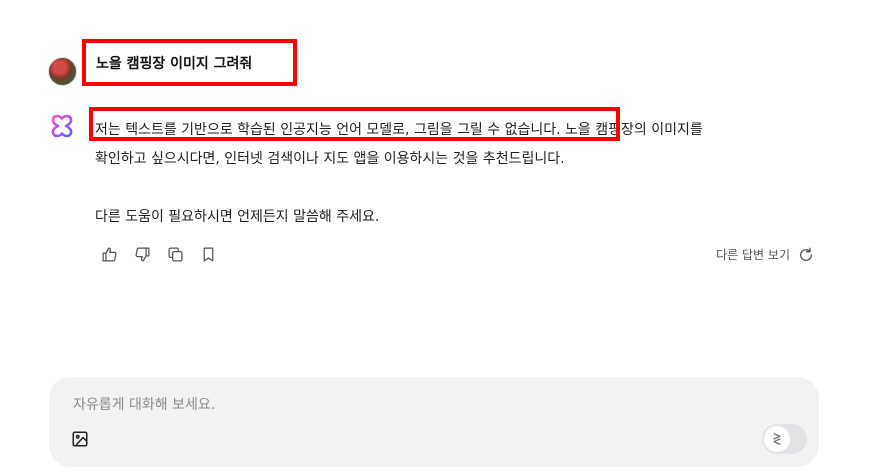  I want to click on user-message: 노을 캠핑장 이미지 그려줘, so click(189, 62).